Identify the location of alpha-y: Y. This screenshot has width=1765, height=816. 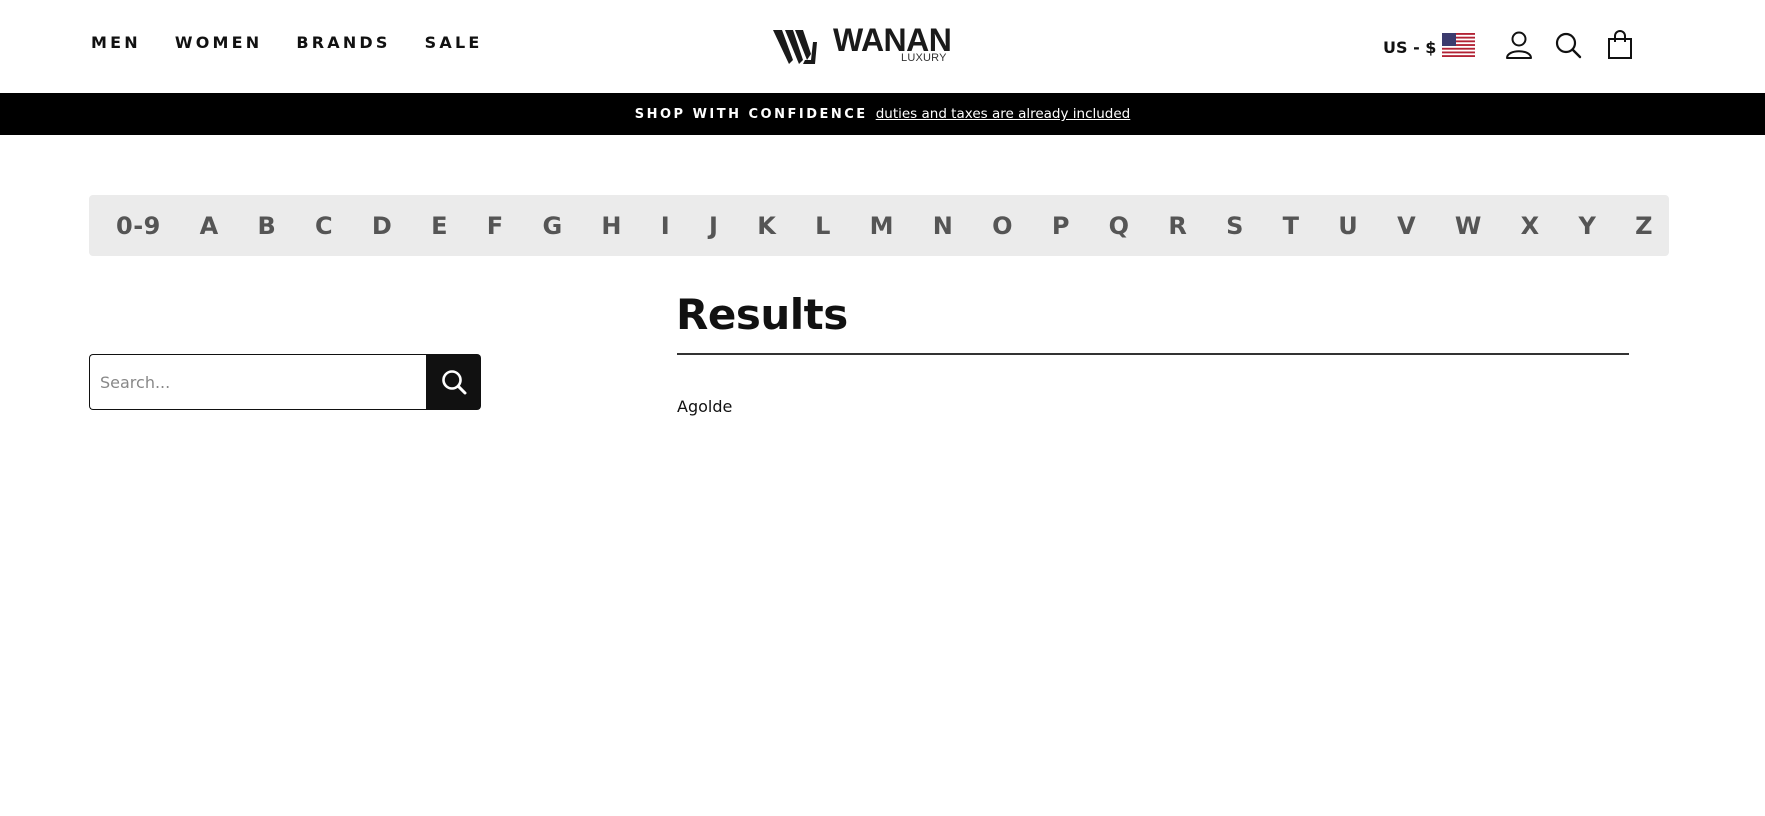
(1587, 226).